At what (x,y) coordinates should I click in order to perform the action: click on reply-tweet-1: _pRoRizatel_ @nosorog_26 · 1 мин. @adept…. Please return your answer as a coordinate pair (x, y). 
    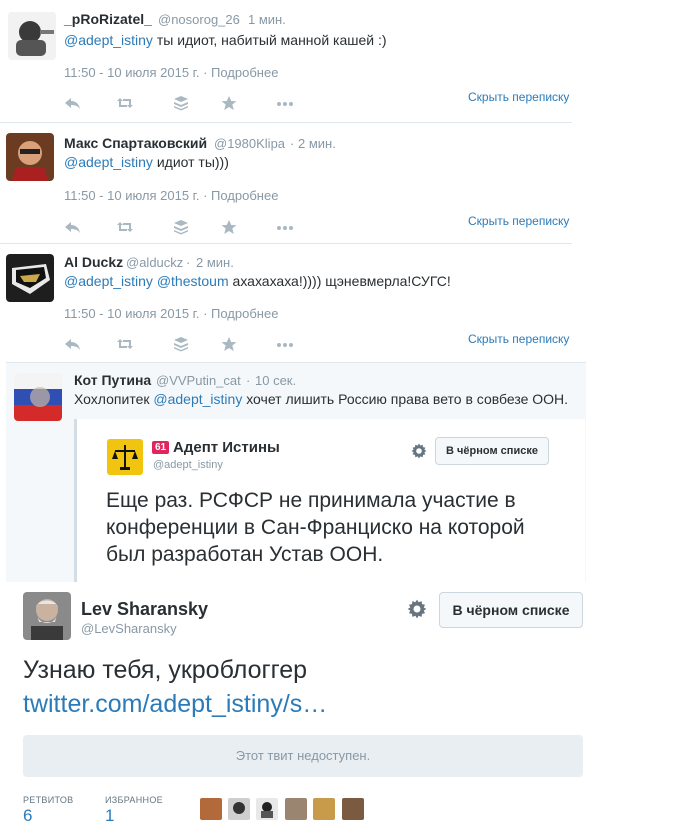
    Looking at the image, I should click on (339, 61).